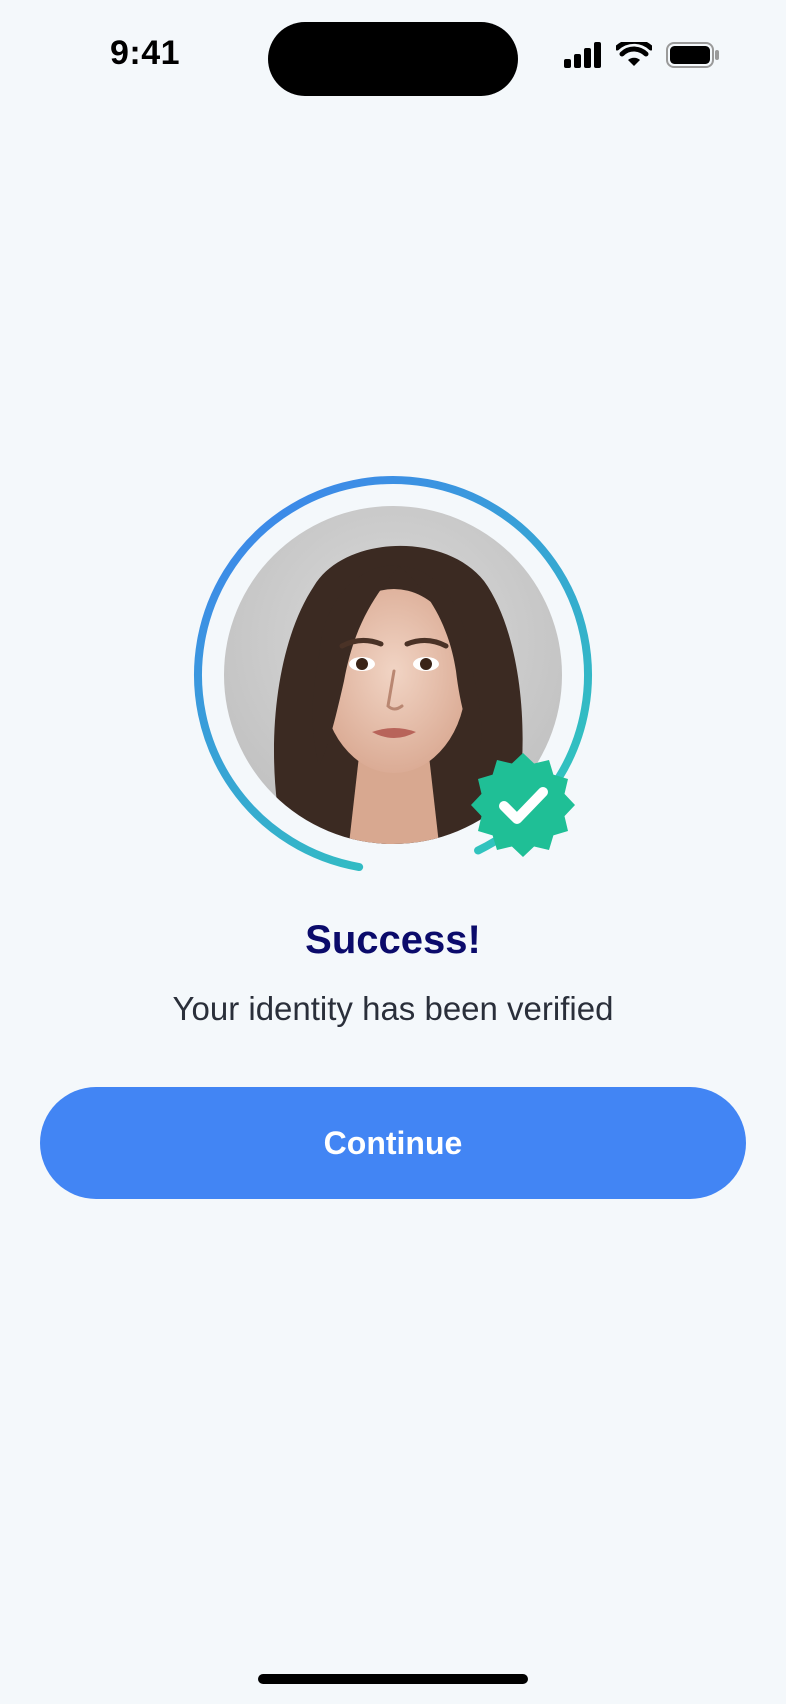  I want to click on verified-check-badge-icon, so click(523, 805).